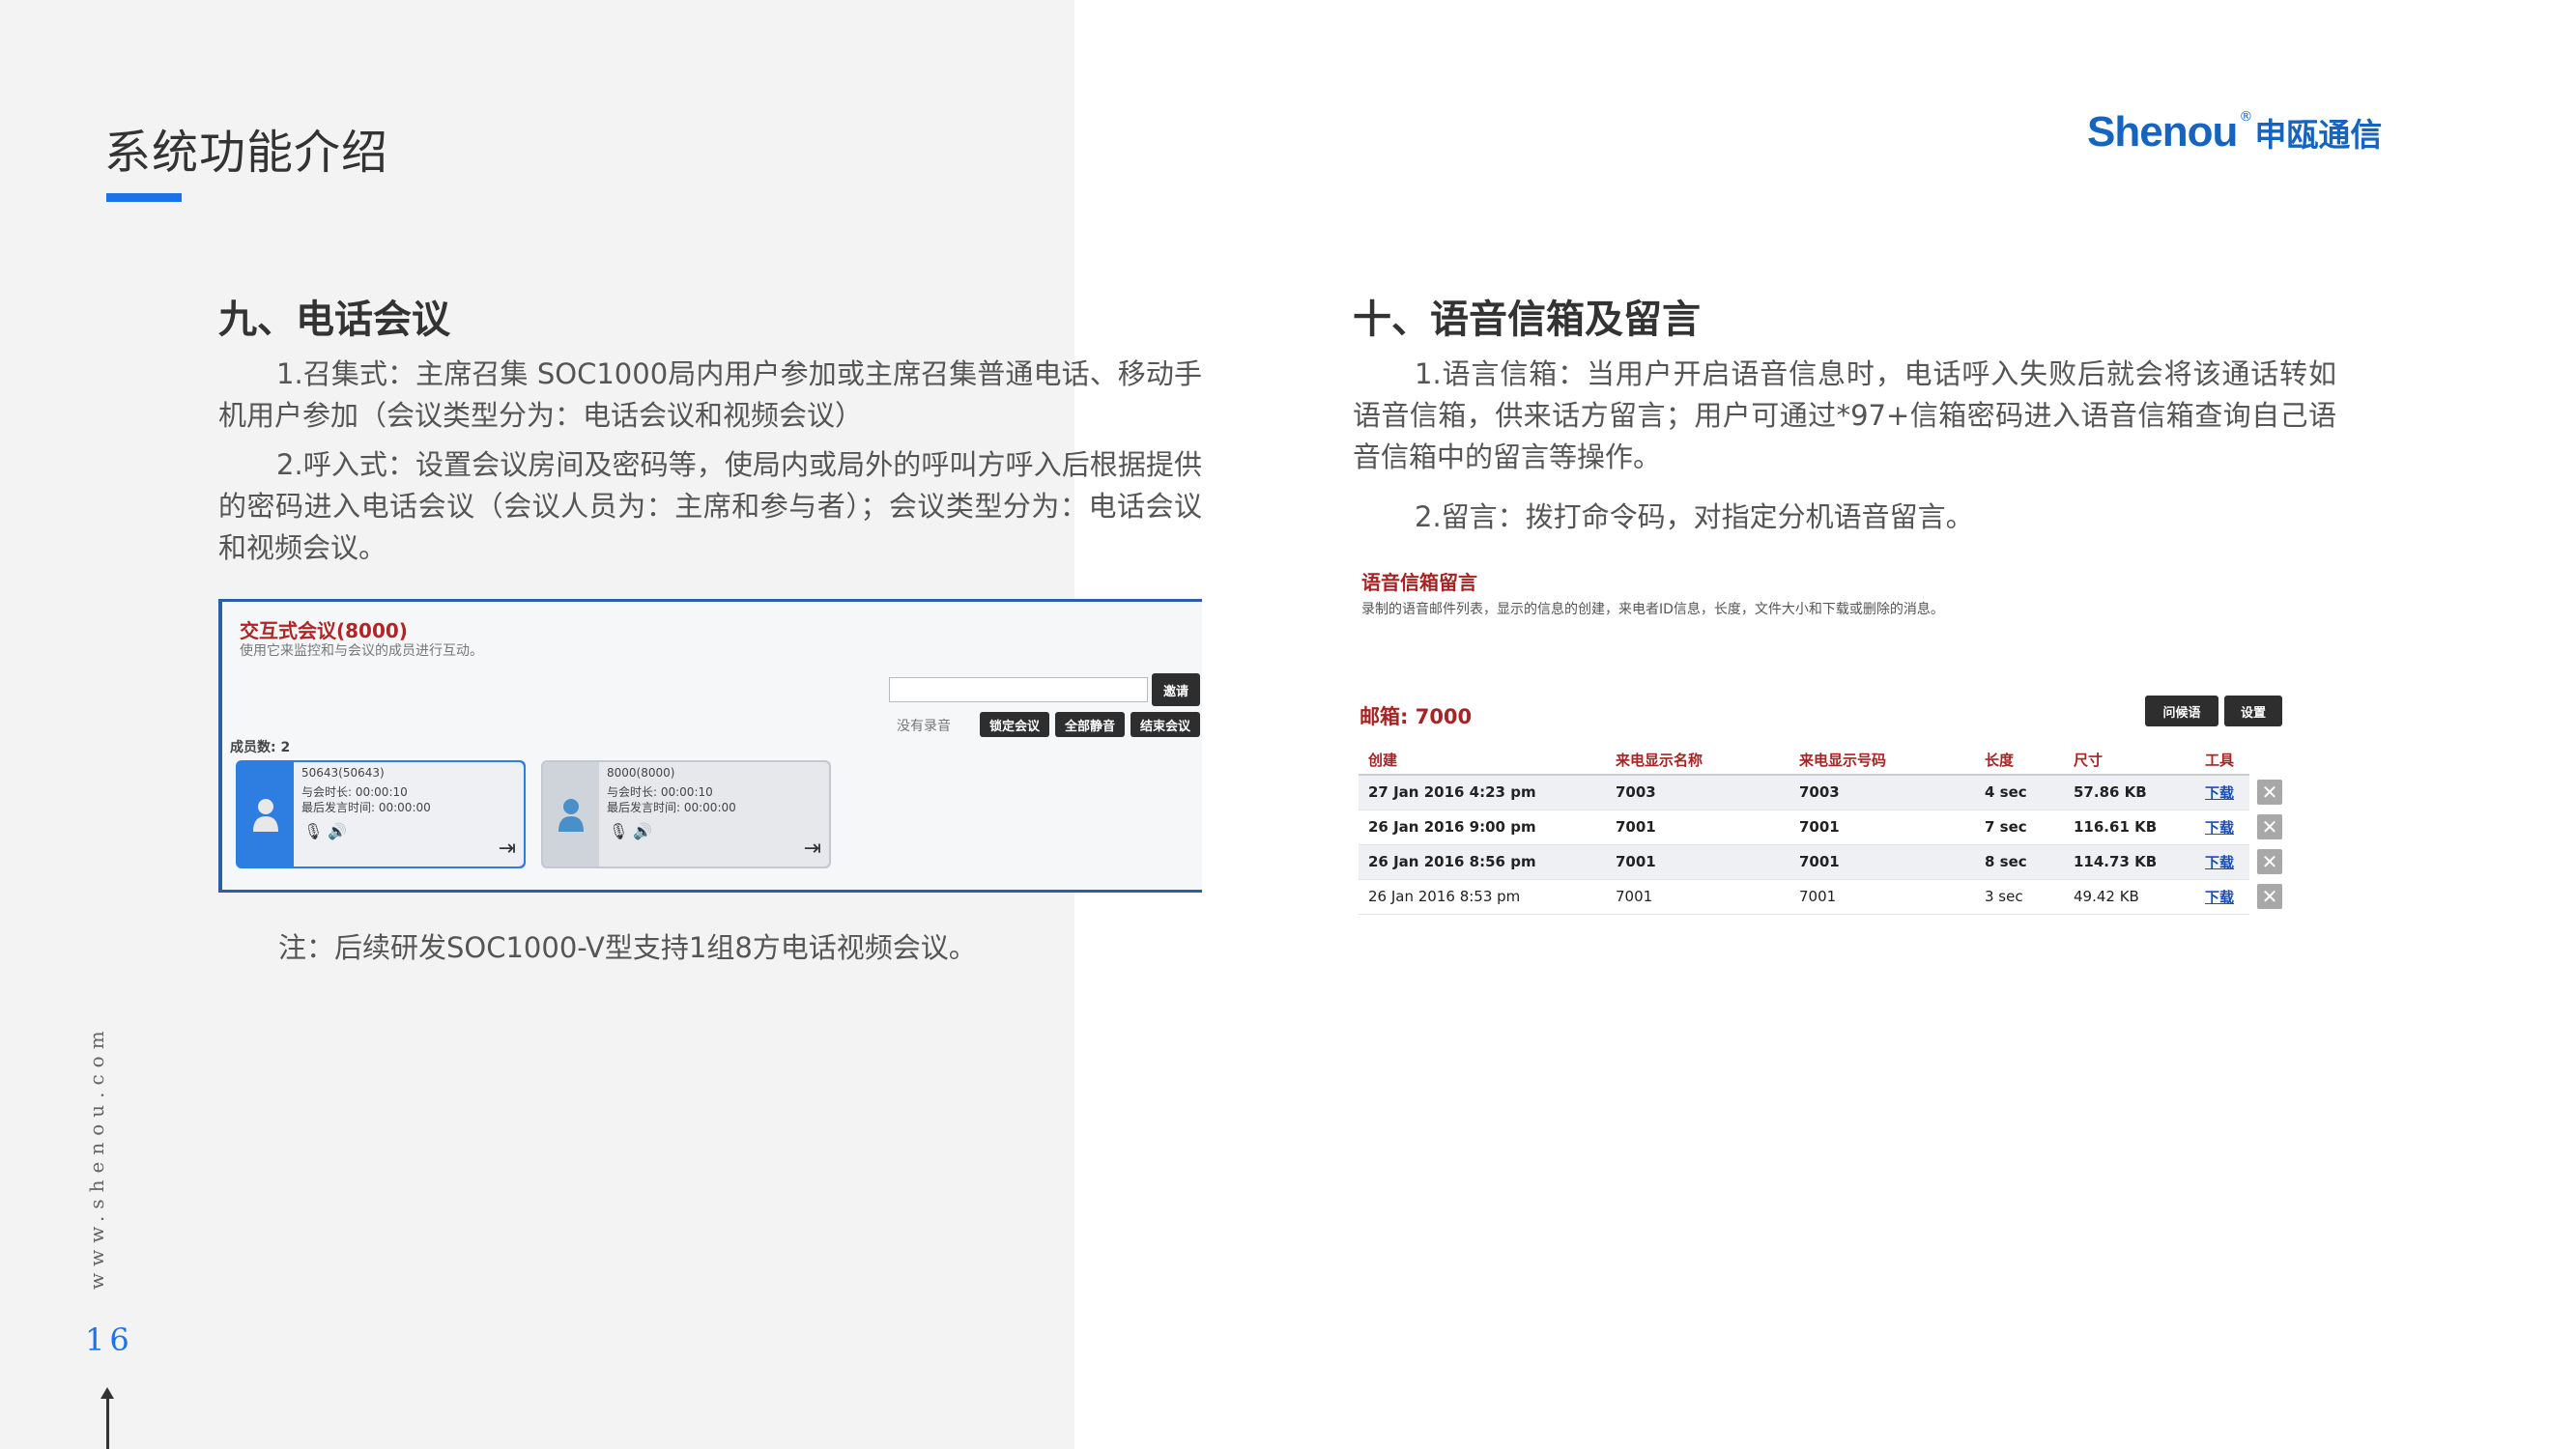 Image resolution: width=2576 pixels, height=1449 pixels. I want to click on cell-length: 4 sec, so click(2020, 792).